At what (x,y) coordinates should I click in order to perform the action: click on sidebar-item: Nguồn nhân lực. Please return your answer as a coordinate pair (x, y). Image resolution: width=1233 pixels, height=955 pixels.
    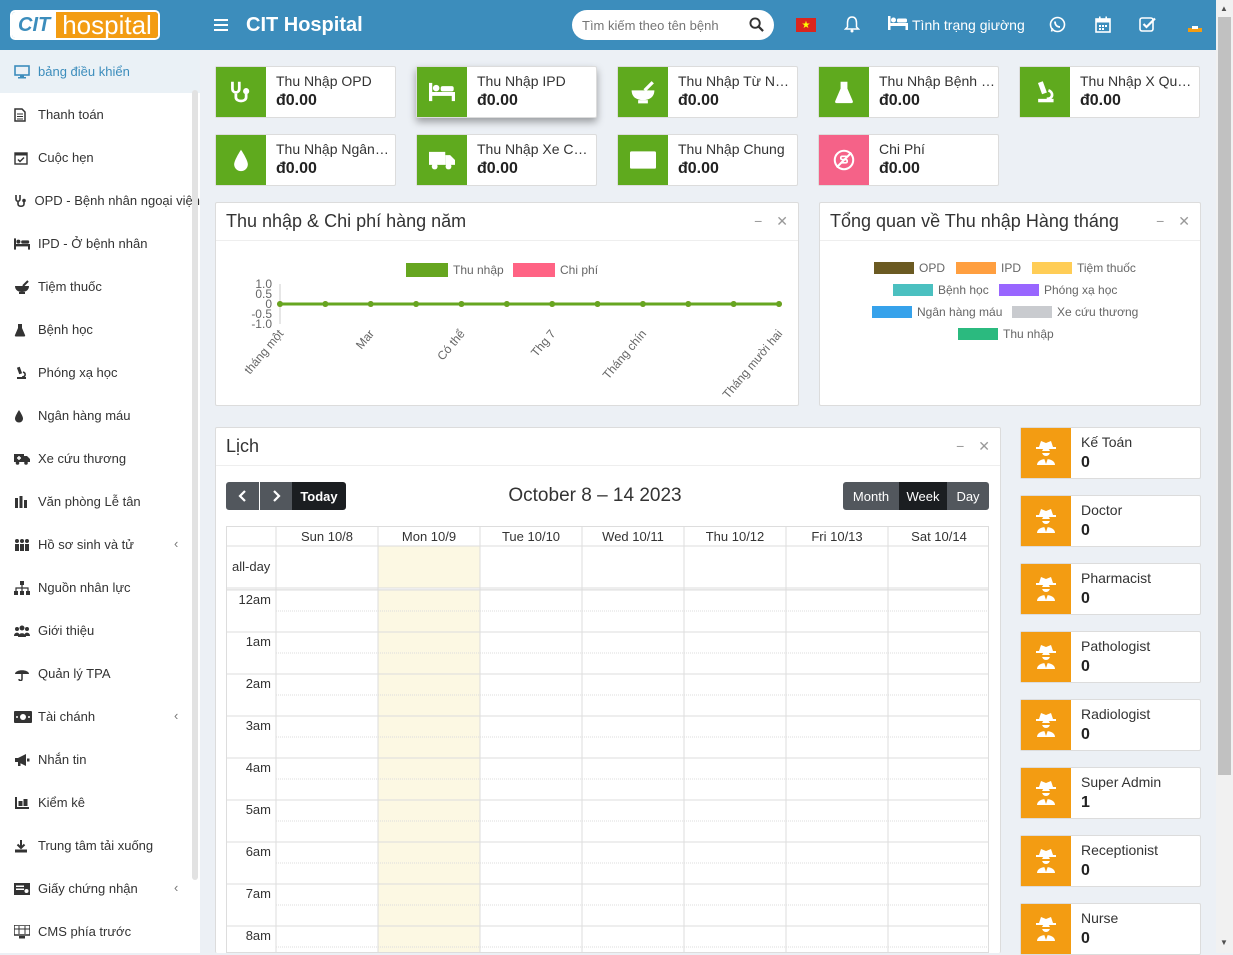
    Looking at the image, I should click on (100, 587).